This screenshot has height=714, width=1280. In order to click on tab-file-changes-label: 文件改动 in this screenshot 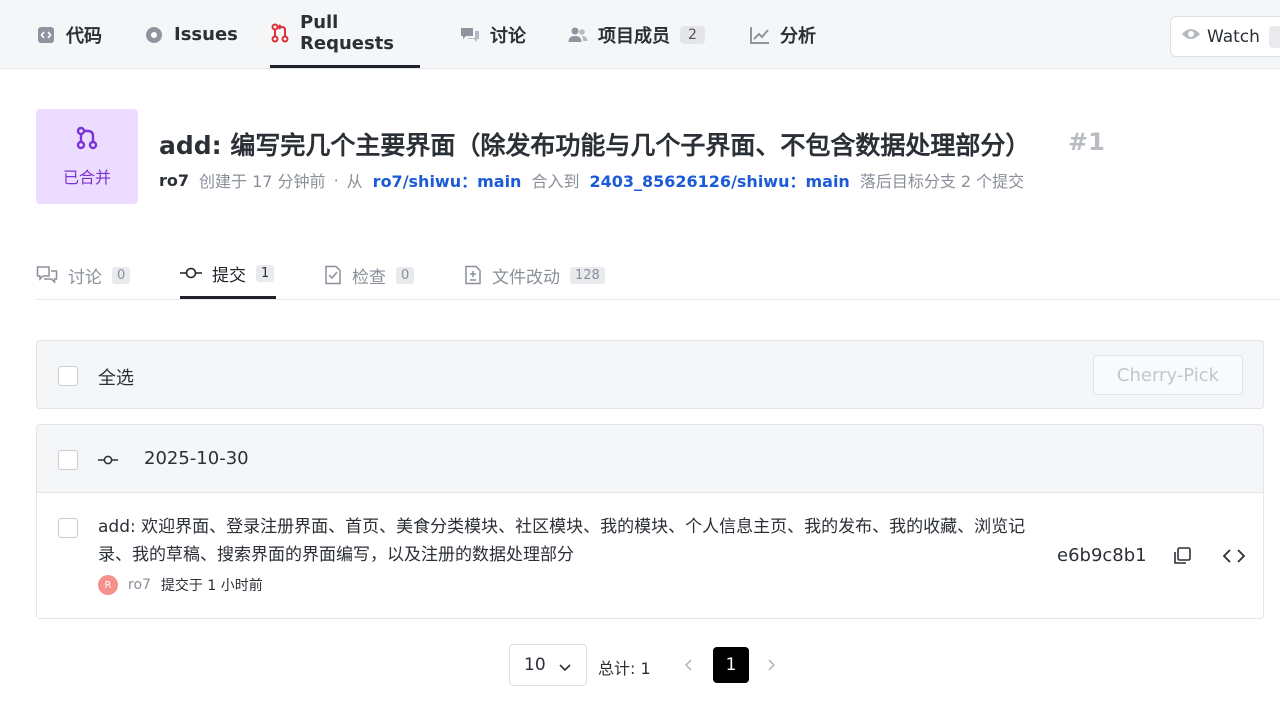, I will do `click(526, 277)`.